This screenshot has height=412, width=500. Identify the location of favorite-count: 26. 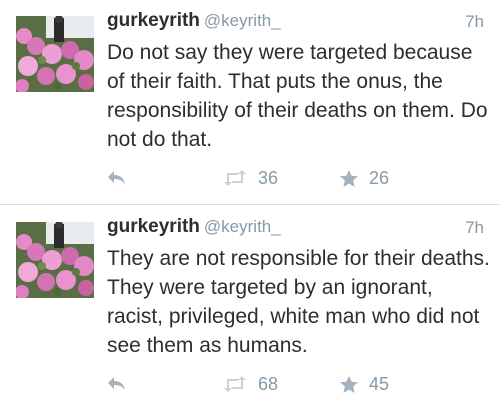
(379, 177).